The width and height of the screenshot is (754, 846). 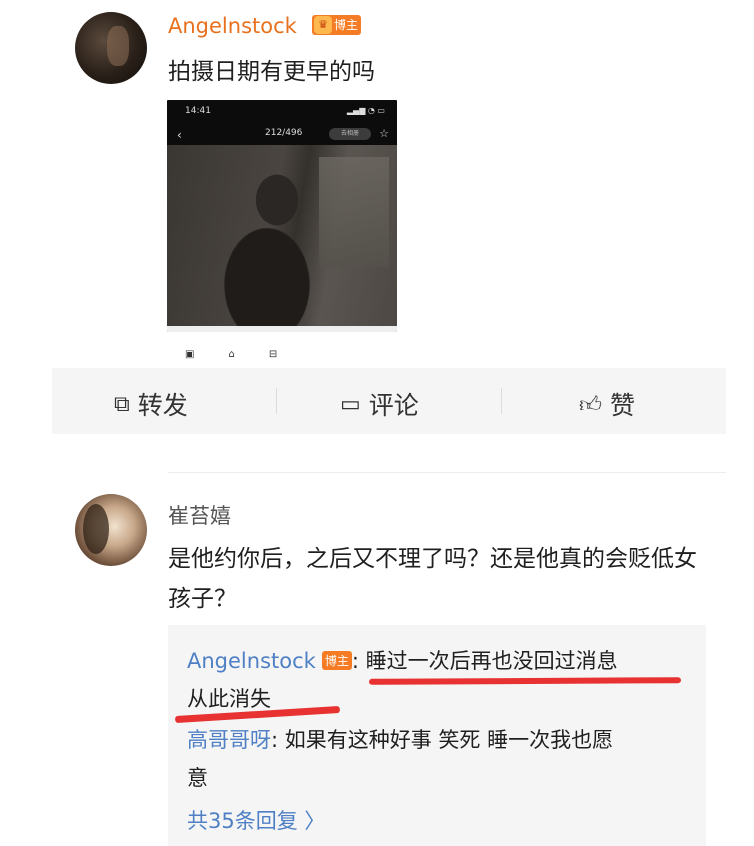 What do you see at coordinates (198, 111) in the screenshot?
I see `screenshot-status-time: 14:41` at bounding box center [198, 111].